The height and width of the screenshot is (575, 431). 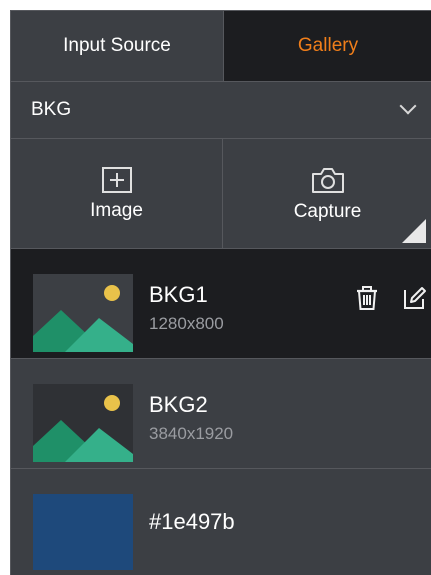 I want to click on add-image-label: Image, so click(x=116, y=210).